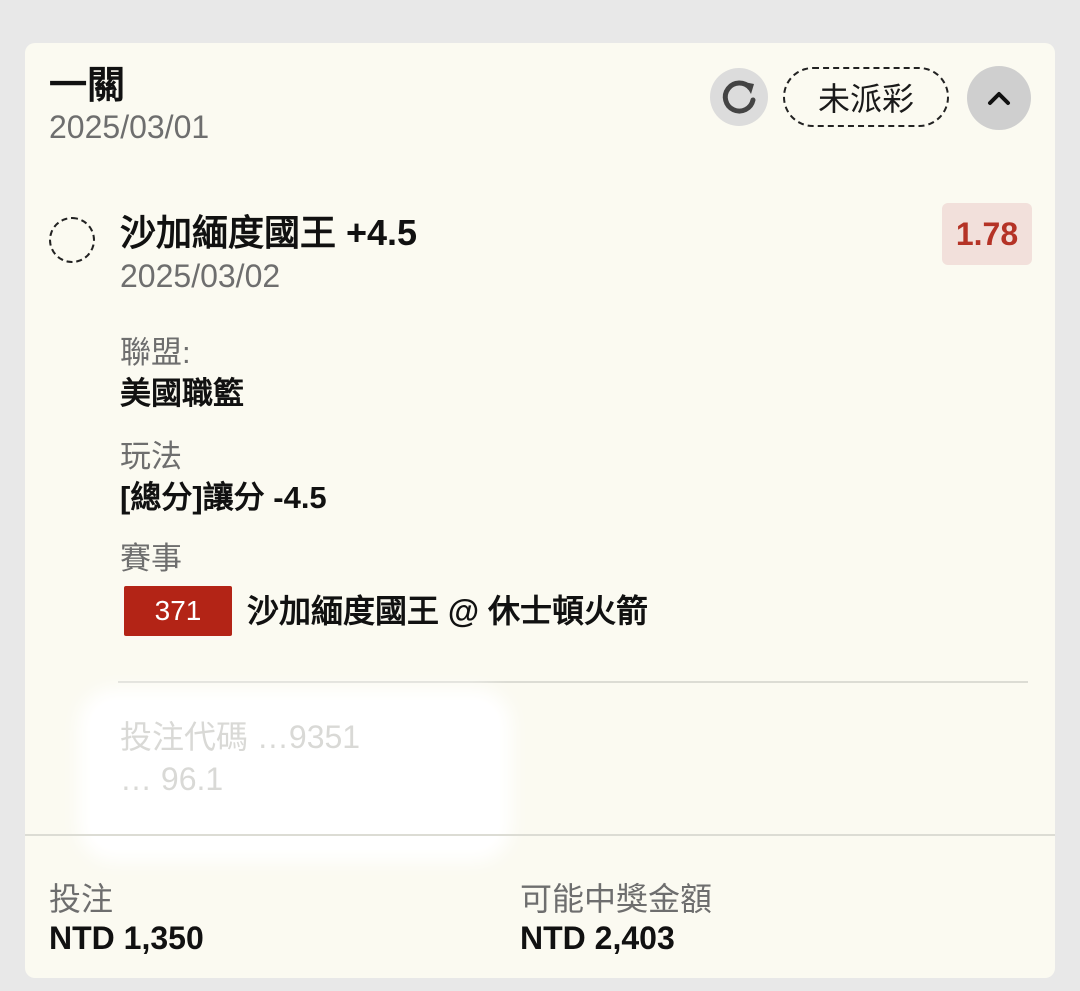 The height and width of the screenshot is (991, 1080). I want to click on footer-divider, so click(540, 835).